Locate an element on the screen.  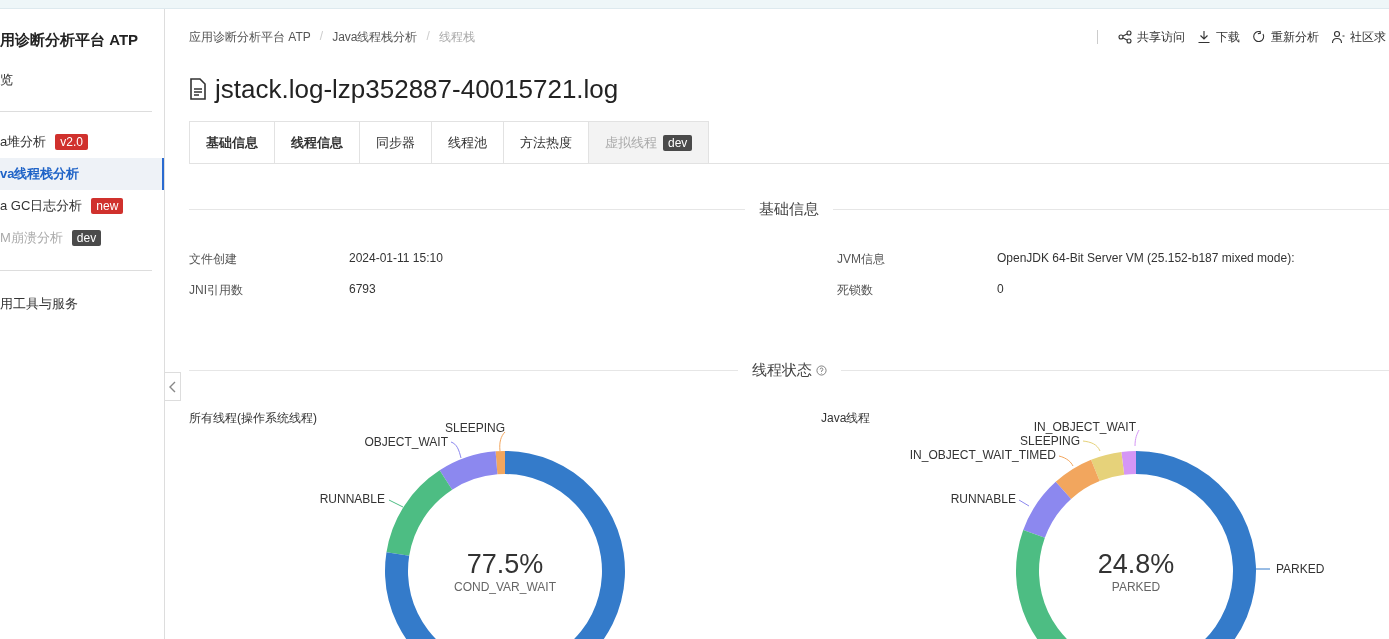
slice-label: OBJECT_WAIT is located at coordinates (406, 442).